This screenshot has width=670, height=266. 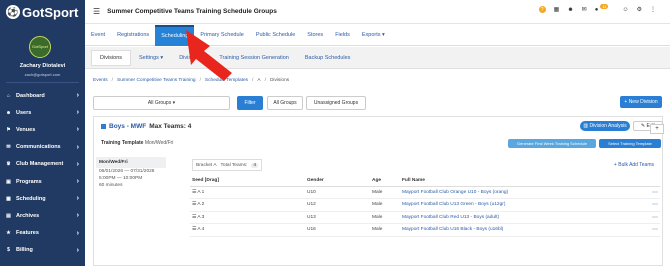 I want to click on schedule-duration: 60 minutes, so click(x=111, y=185).